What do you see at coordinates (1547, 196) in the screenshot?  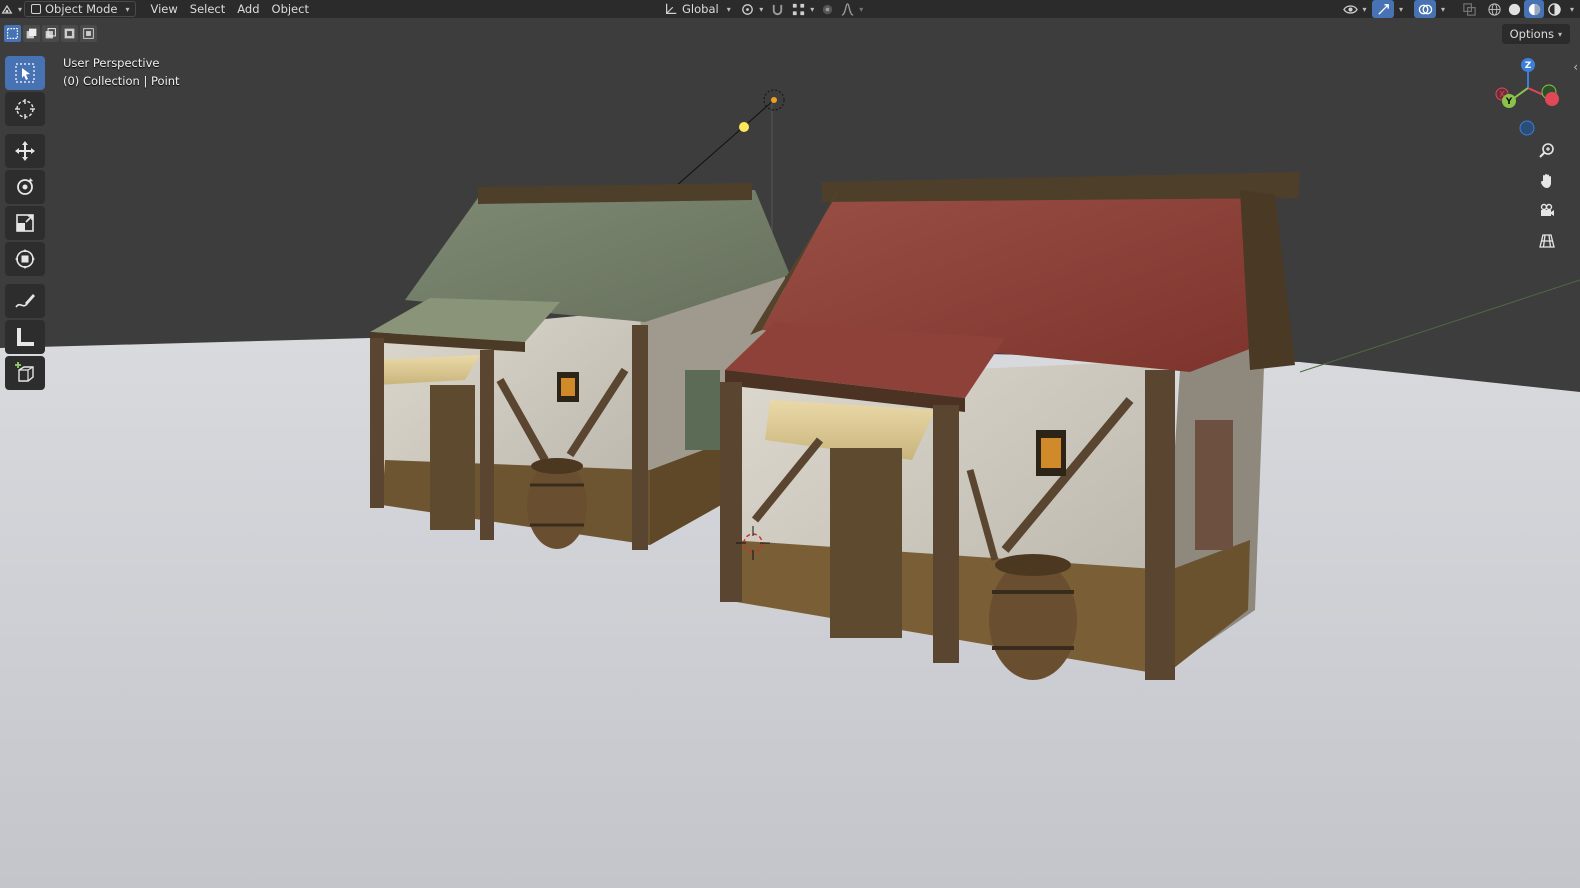 I see `navigation-buttons` at bounding box center [1547, 196].